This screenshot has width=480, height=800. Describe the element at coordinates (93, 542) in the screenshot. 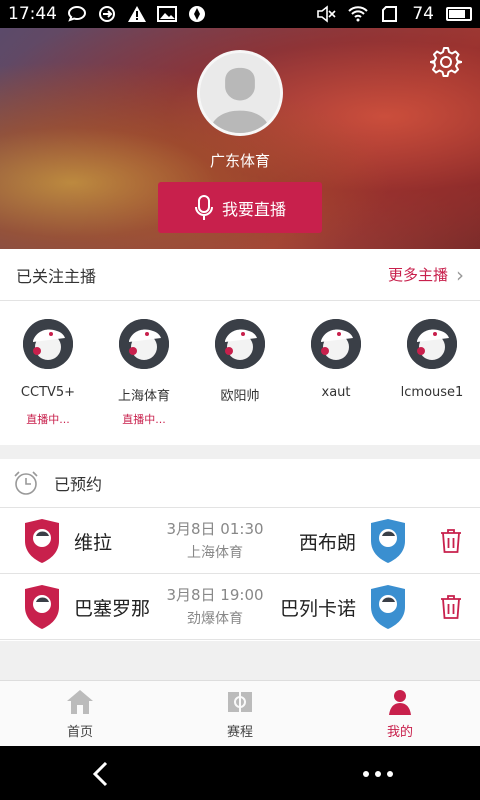

I see `home-team-name: 维拉` at that location.